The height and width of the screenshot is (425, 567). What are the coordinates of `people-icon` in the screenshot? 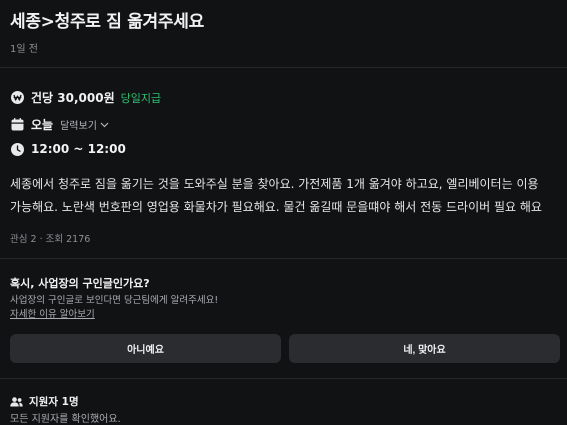 It's located at (16, 401).